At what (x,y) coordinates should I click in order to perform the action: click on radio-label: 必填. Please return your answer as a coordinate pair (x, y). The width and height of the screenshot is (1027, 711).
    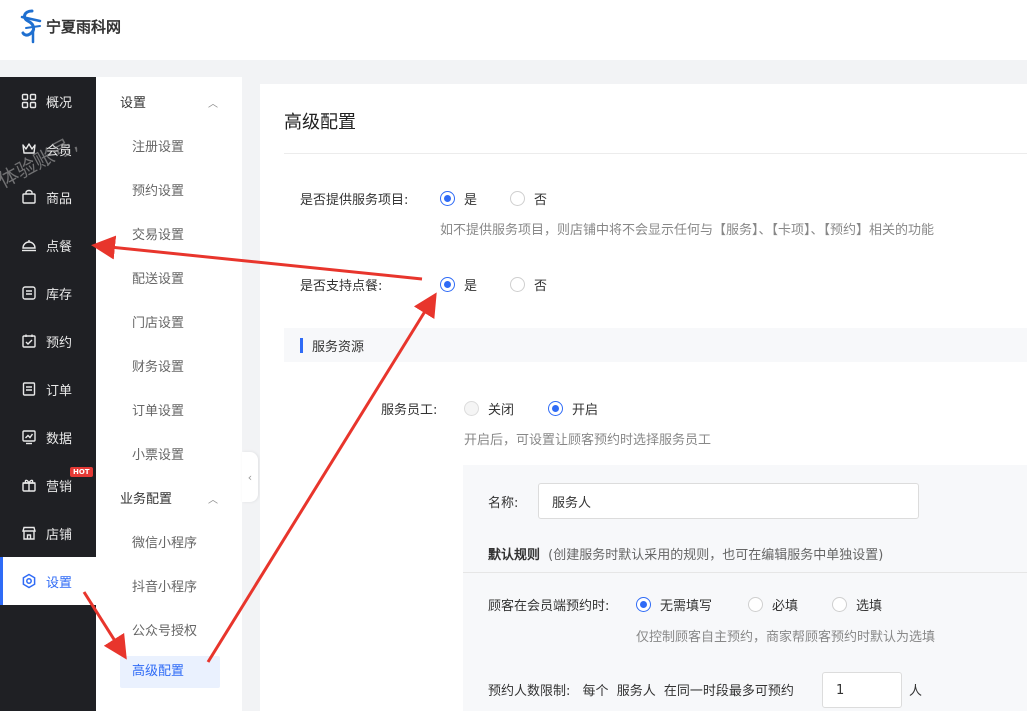
    Looking at the image, I should click on (785, 606).